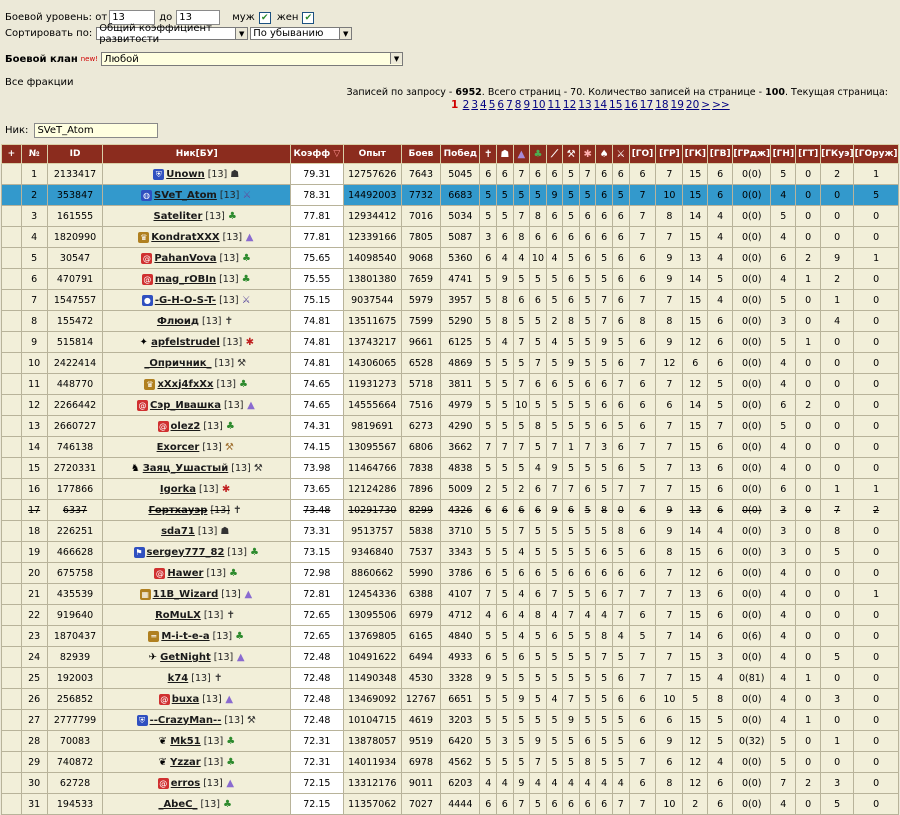 The image size is (900, 815). What do you see at coordinates (172, 34) in the screenshot?
I see `sort-field-select: Общий коэффициент развитости ▼` at bounding box center [172, 34].